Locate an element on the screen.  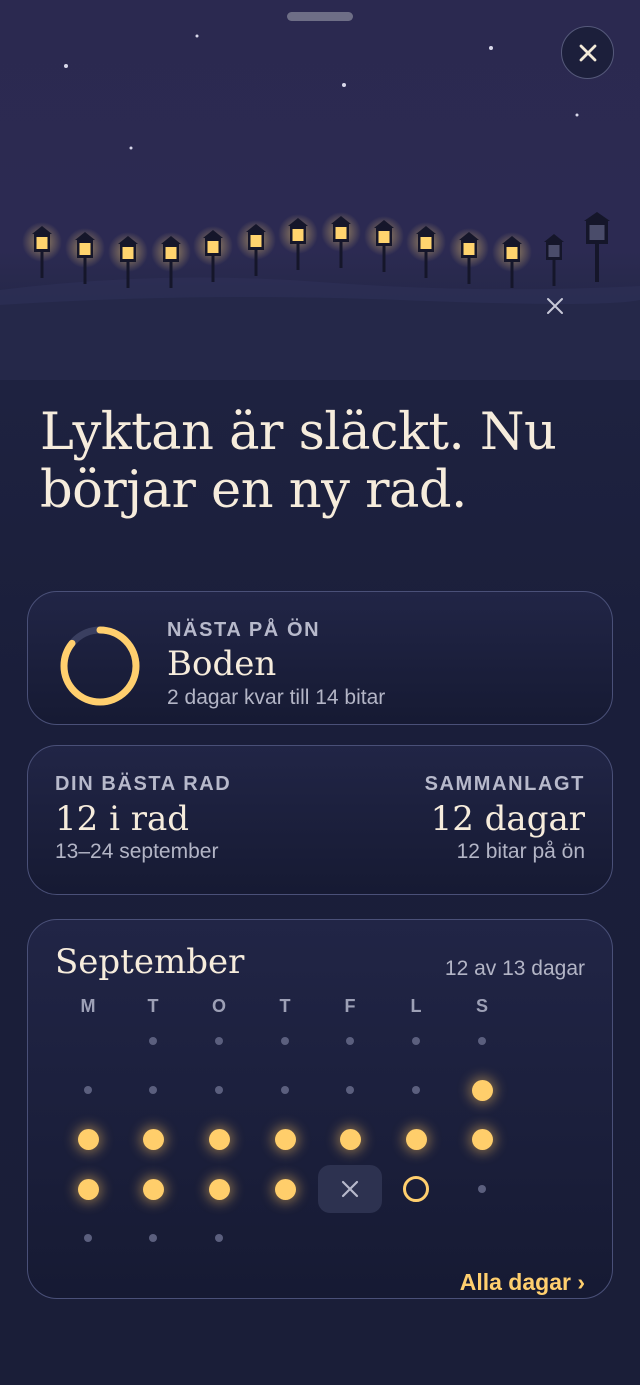
best-streak-value: 12 i rad is located at coordinates (122, 819).